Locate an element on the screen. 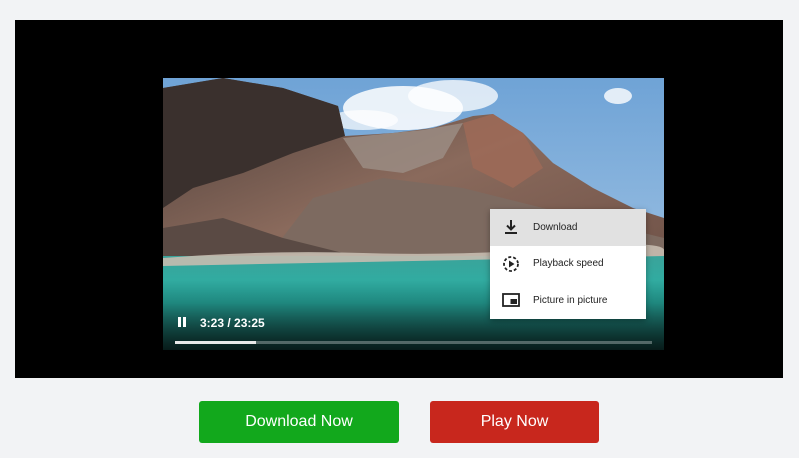 This screenshot has width=799, height=458. download-icon is located at coordinates (511, 227).